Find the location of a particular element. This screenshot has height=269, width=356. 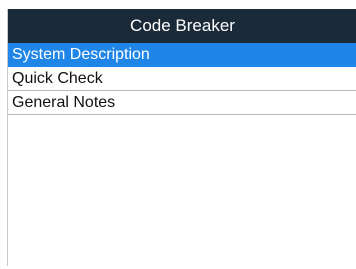

page-title: Code Breaker is located at coordinates (182, 25).